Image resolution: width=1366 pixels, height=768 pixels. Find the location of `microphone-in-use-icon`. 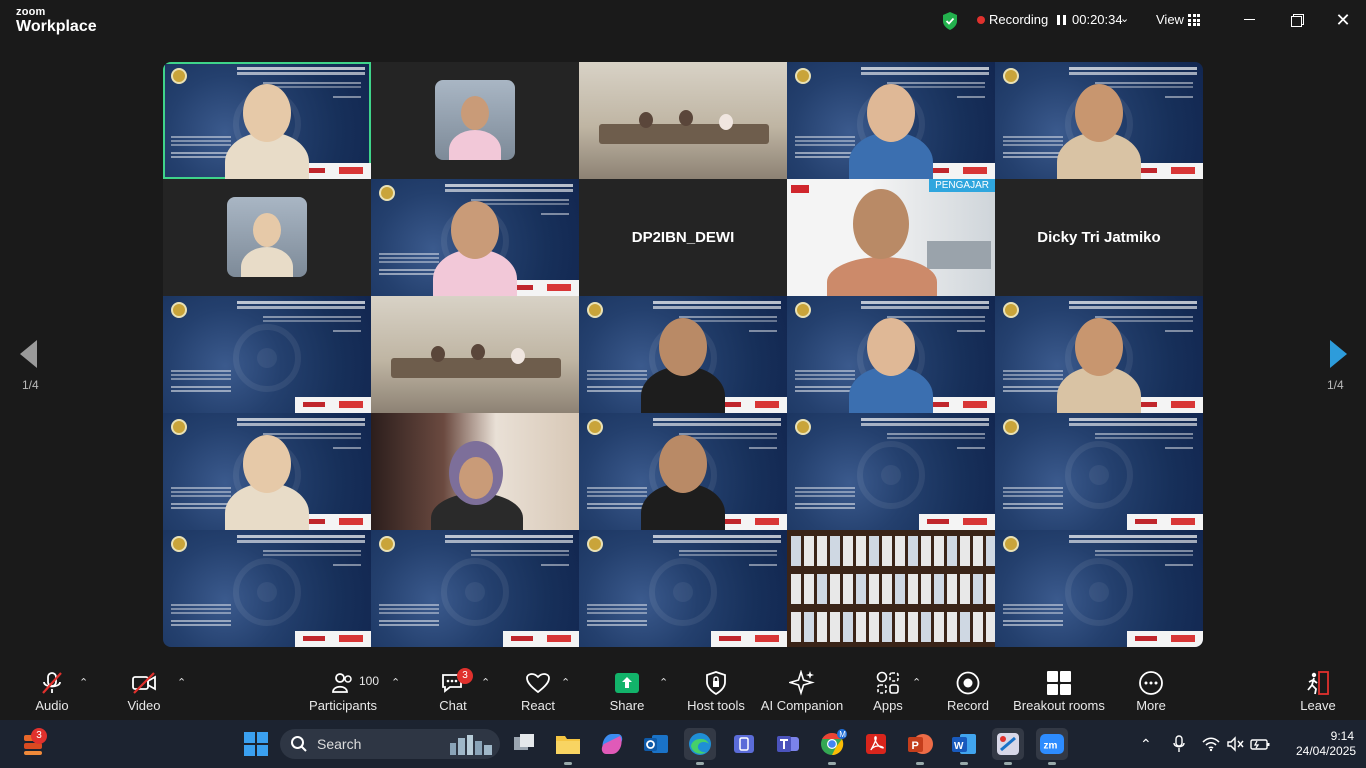

microphone-in-use-icon is located at coordinates (1179, 744).